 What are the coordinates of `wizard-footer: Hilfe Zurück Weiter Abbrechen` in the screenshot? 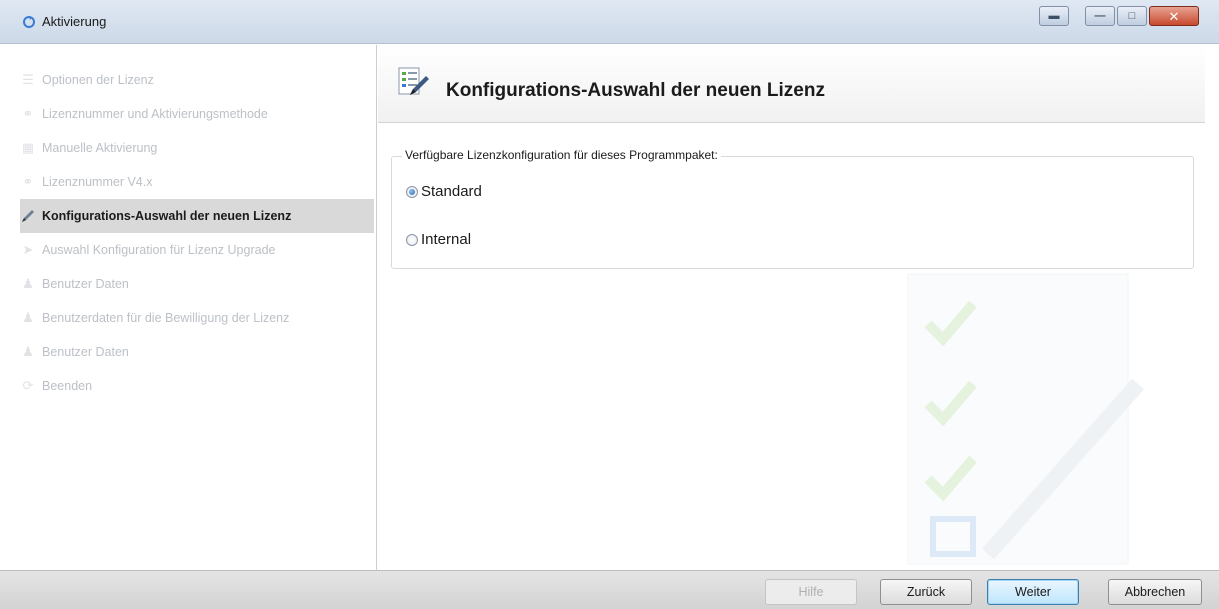 It's located at (609, 589).